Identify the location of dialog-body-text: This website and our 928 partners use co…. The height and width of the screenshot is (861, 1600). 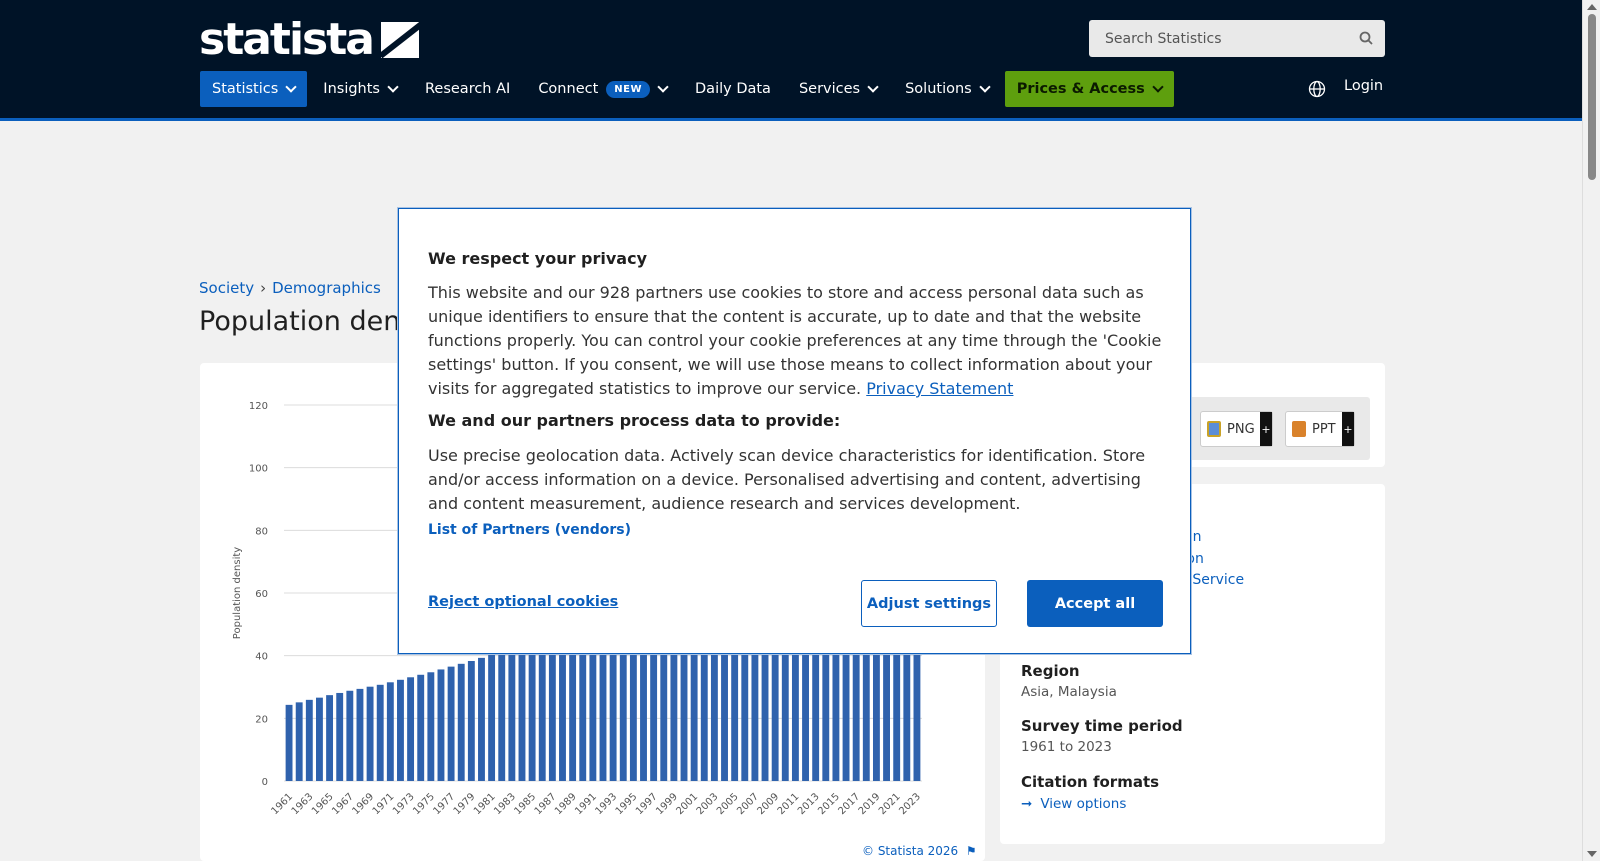
(795, 340).